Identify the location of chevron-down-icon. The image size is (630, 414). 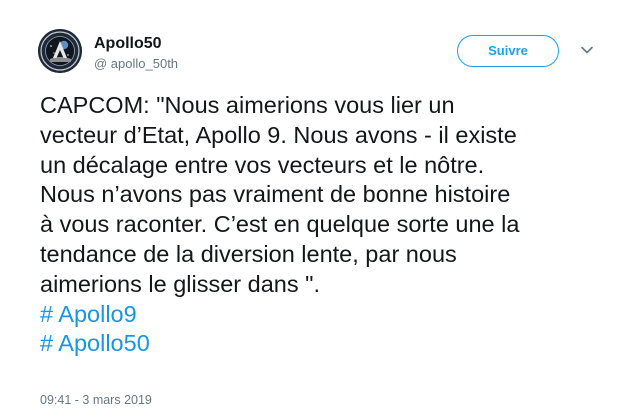
(587, 50).